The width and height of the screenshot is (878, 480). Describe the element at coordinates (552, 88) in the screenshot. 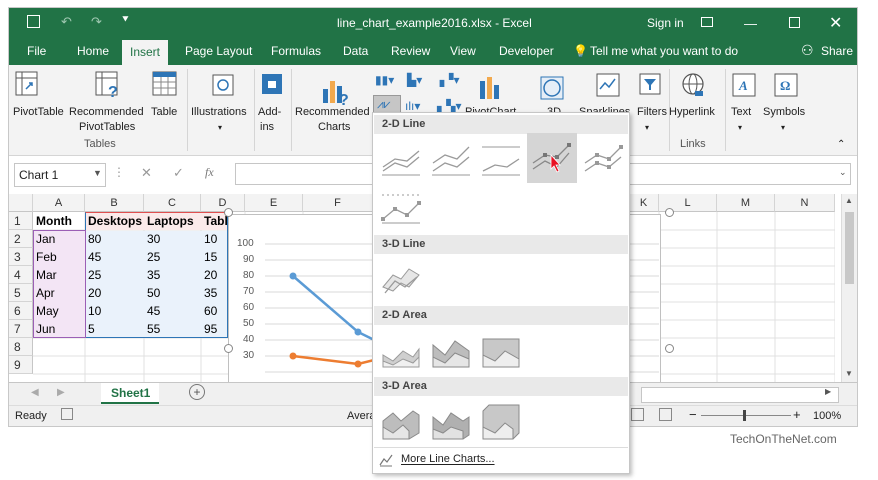

I see `3d-map-icon` at that location.